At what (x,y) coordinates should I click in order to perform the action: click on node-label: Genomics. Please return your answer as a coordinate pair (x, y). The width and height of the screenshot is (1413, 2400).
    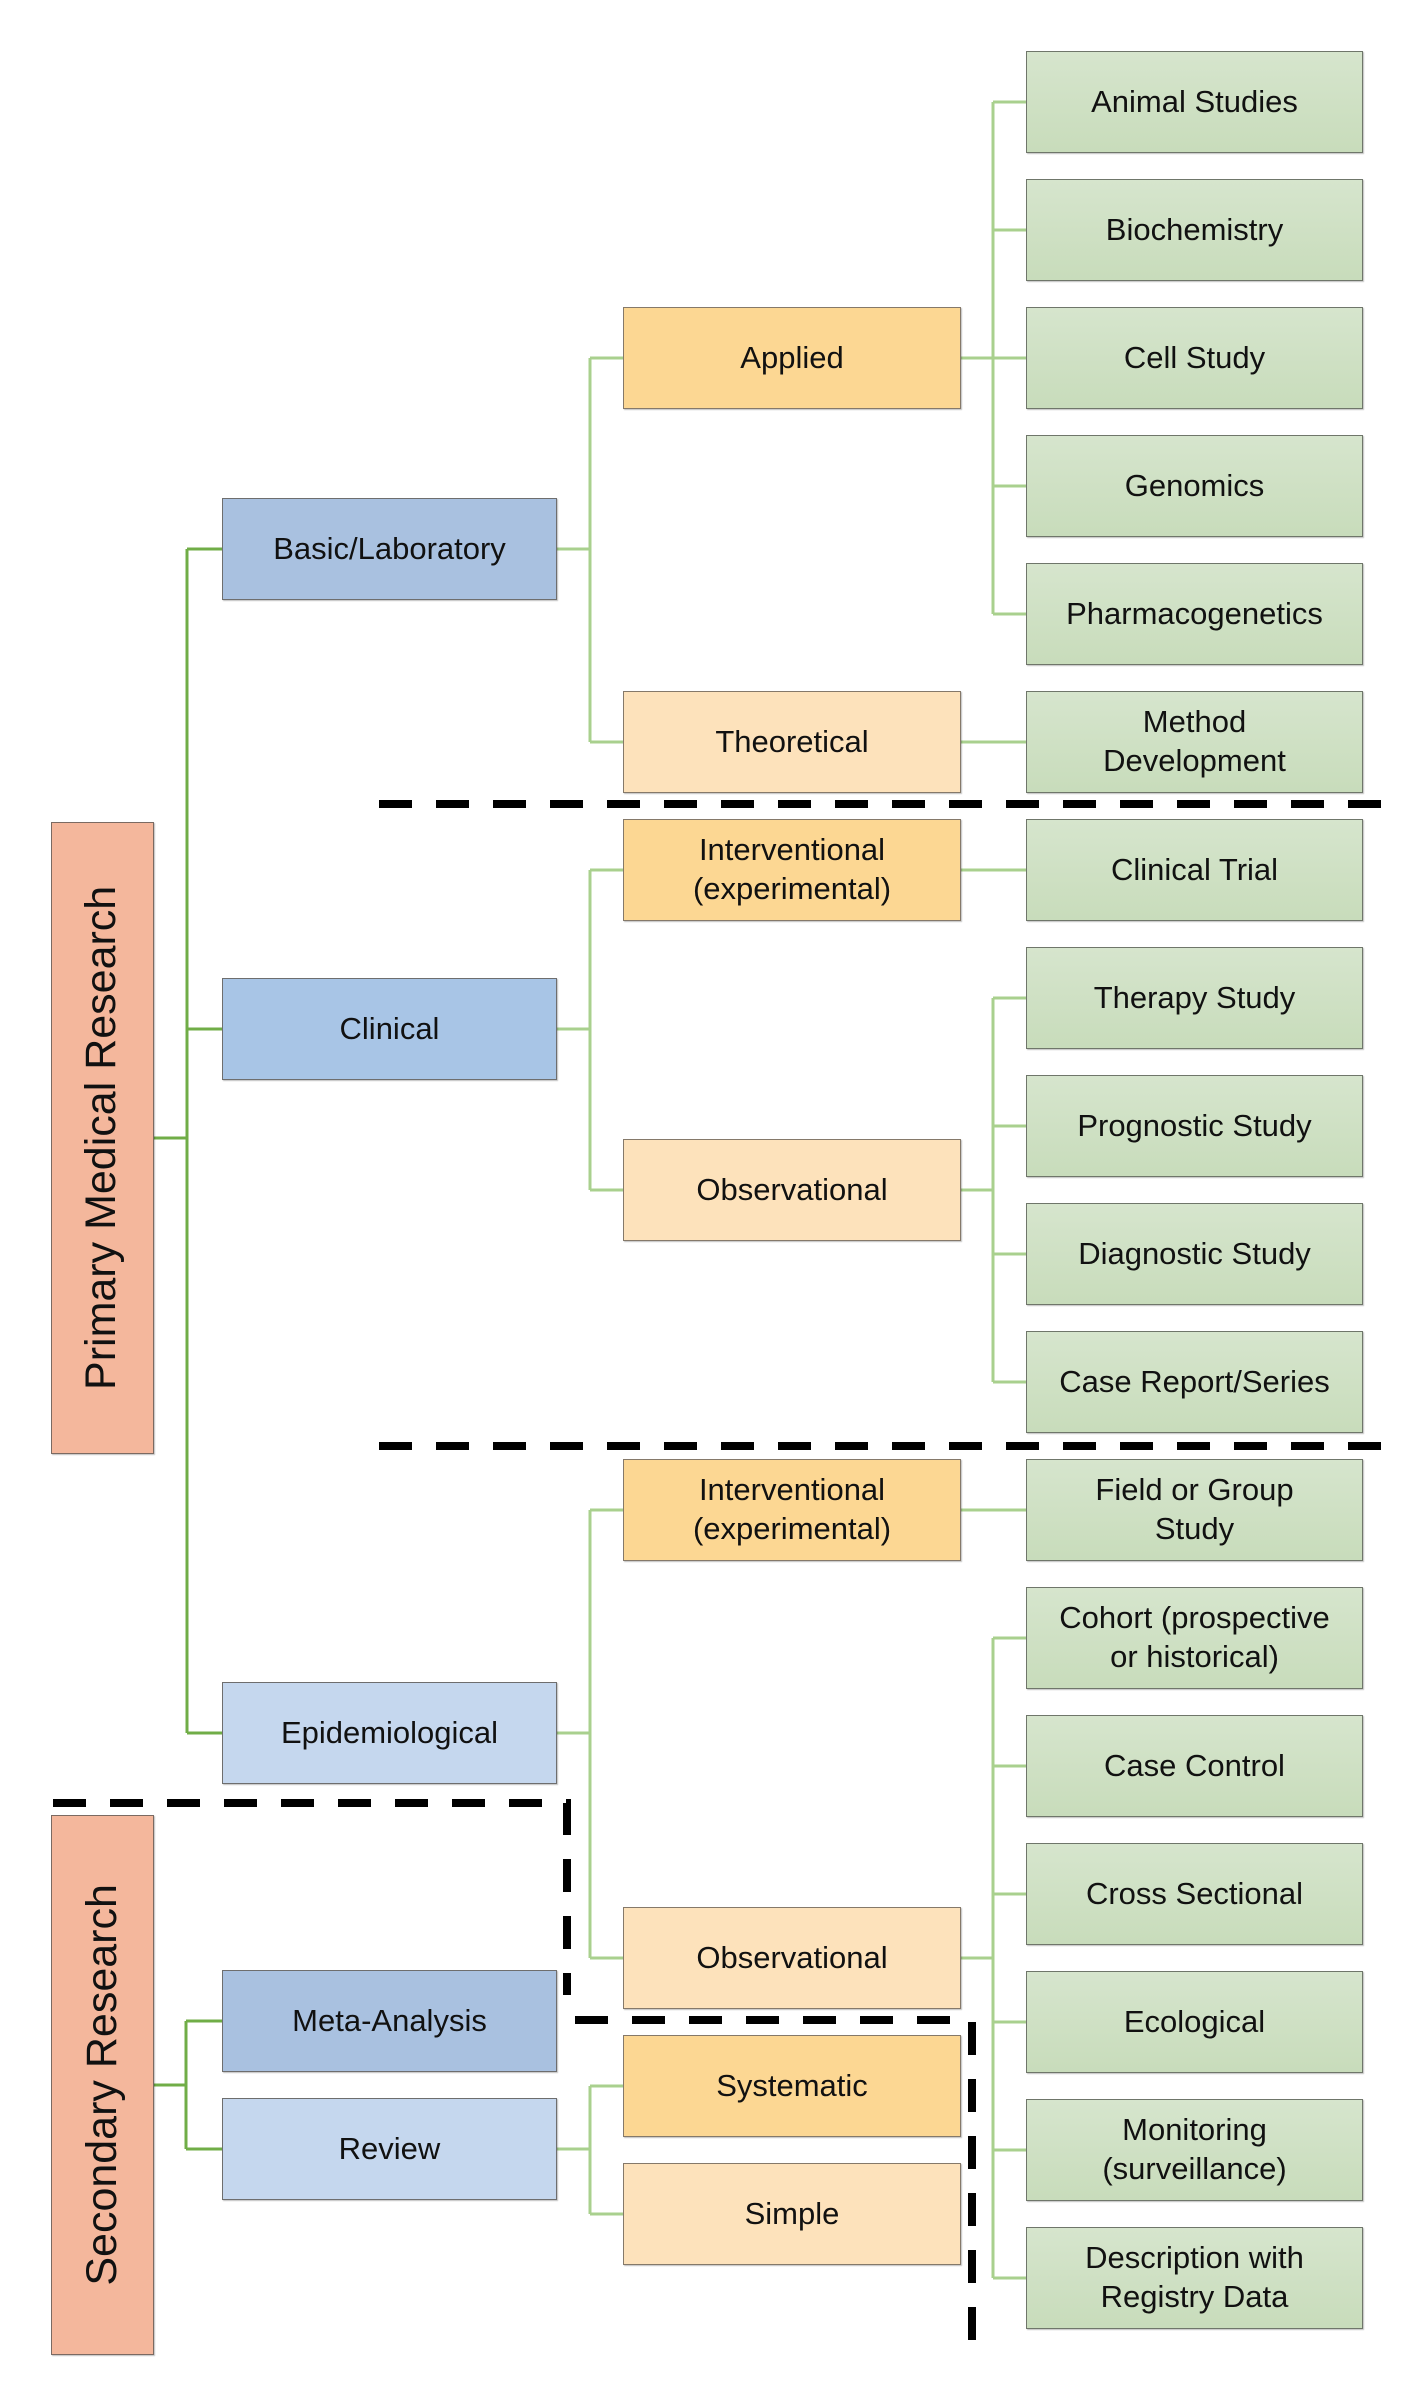
    Looking at the image, I should click on (1194, 485).